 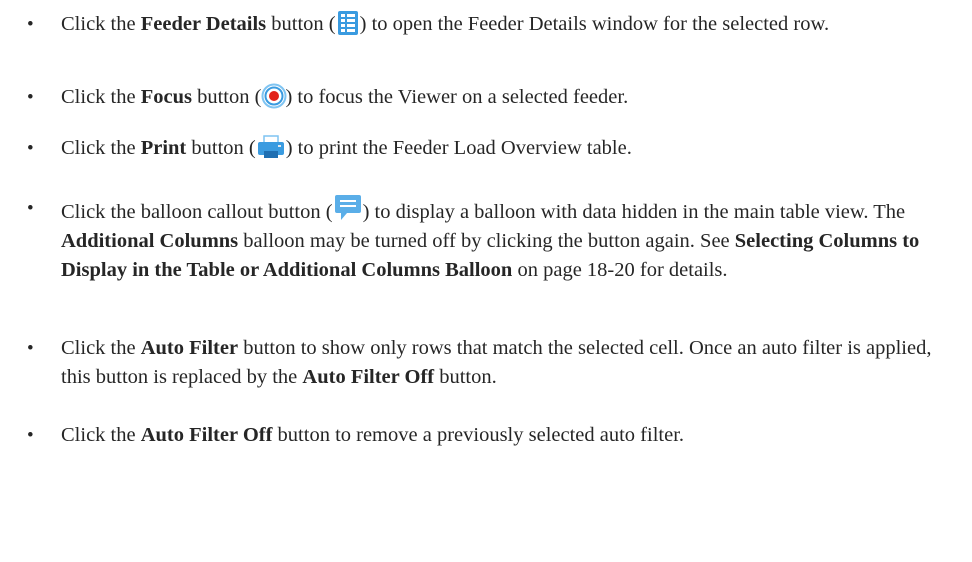 What do you see at coordinates (274, 96) in the screenshot?
I see `focus-target-icon` at bounding box center [274, 96].